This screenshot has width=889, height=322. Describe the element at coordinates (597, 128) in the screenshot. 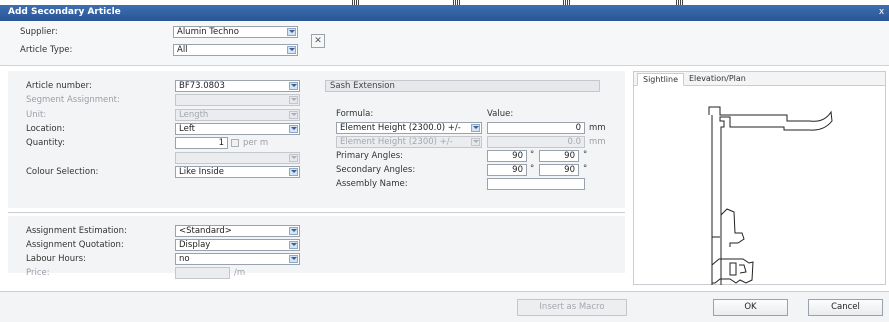

I see `unit-mm-1: mm` at that location.